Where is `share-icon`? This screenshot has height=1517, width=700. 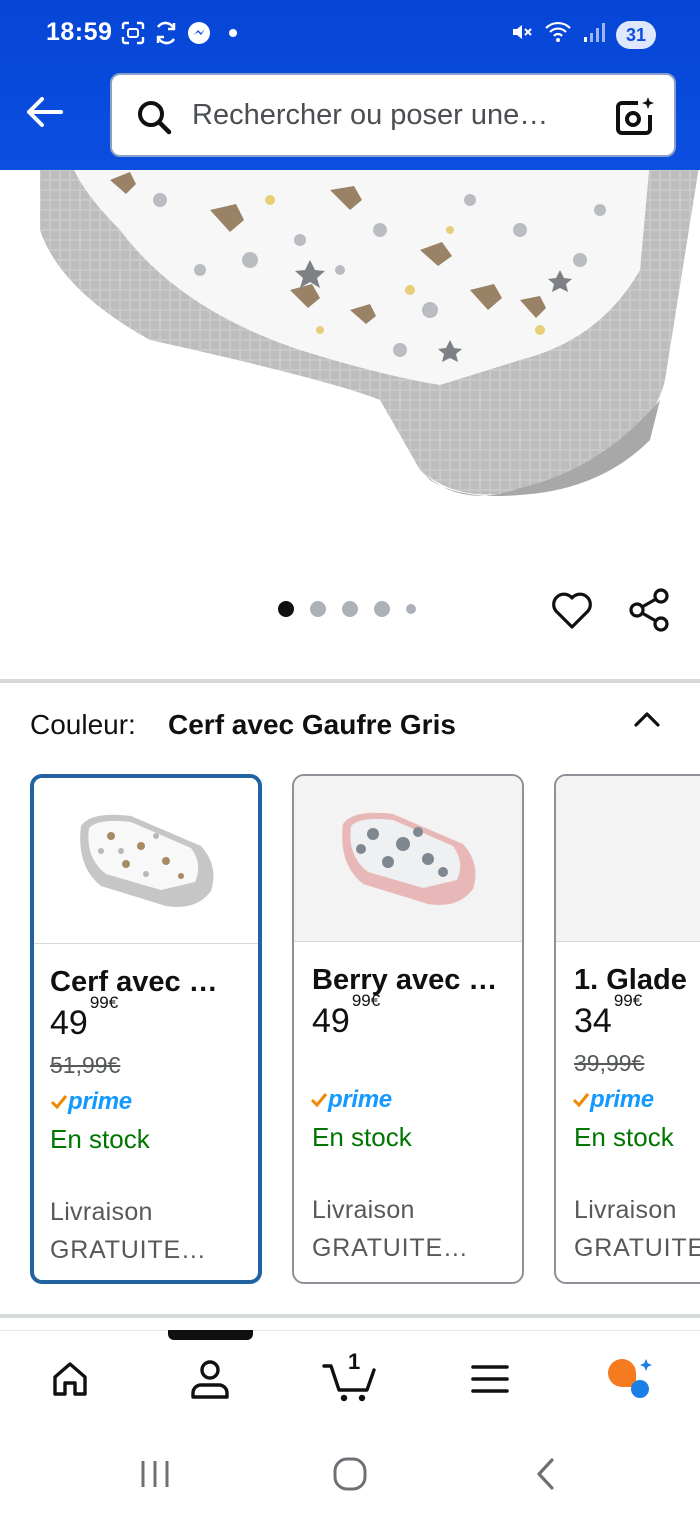
share-icon is located at coordinates (649, 610).